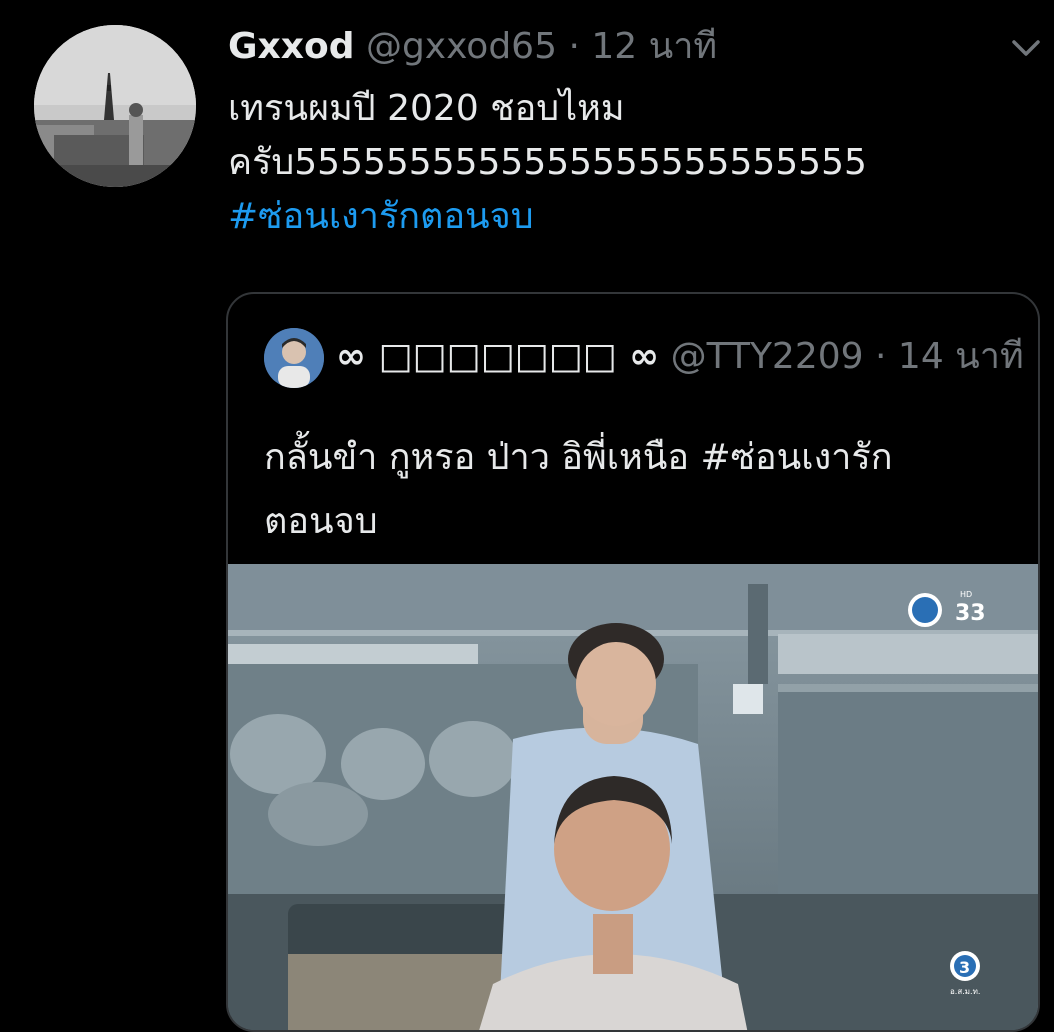 This screenshot has height=1032, width=1054. Describe the element at coordinates (965, 991) in the screenshot. I see `channel-logo-bottom-small: อ.ส.ม.ท.` at that location.